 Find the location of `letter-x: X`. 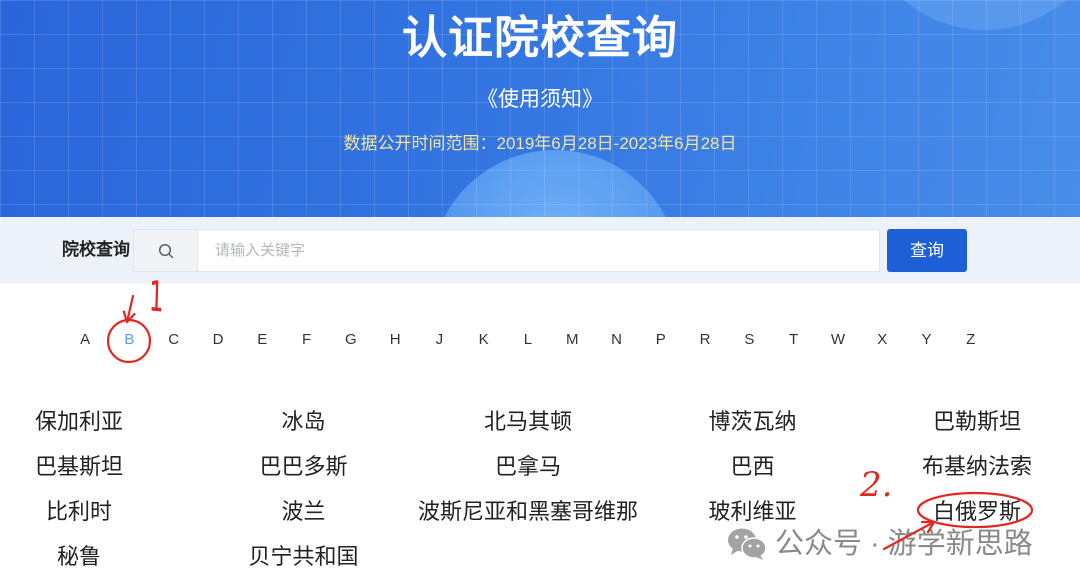

letter-x: X is located at coordinates (882, 340).